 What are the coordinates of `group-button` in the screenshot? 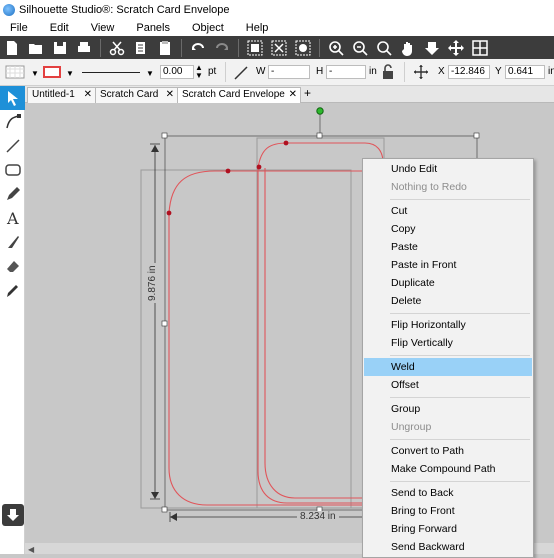 It's located at (255, 47).